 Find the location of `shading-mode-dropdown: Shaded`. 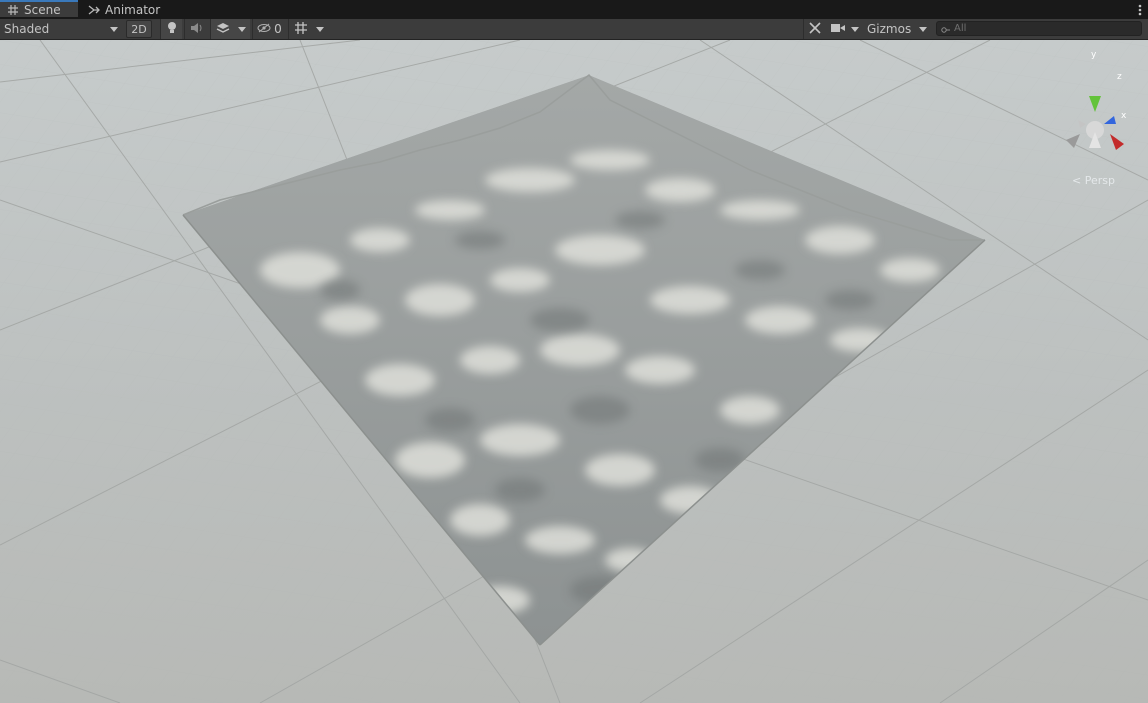

shading-mode-dropdown: Shaded is located at coordinates (61, 29).